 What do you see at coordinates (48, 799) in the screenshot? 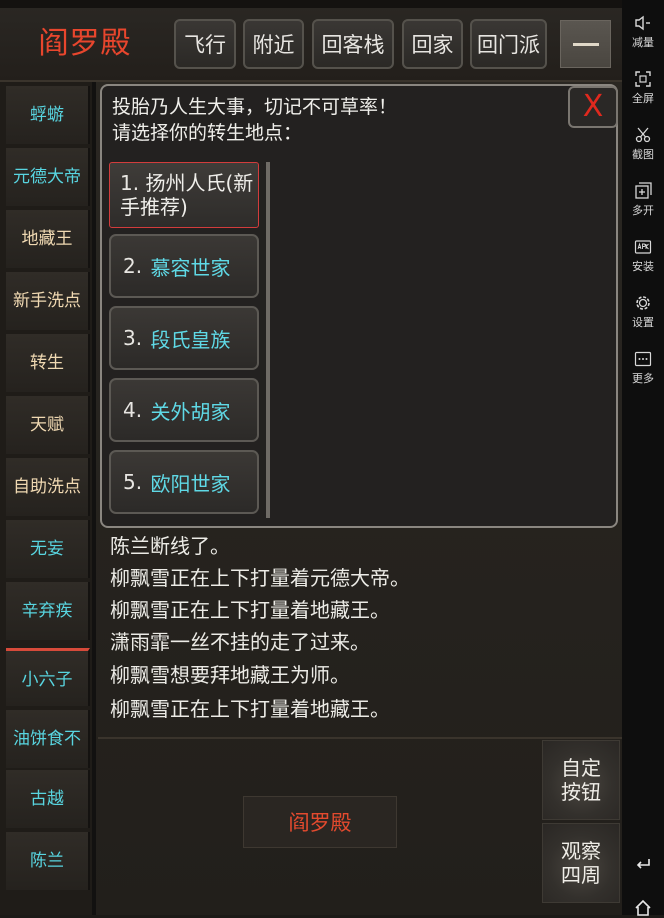
I see `npc-item: 古越` at bounding box center [48, 799].